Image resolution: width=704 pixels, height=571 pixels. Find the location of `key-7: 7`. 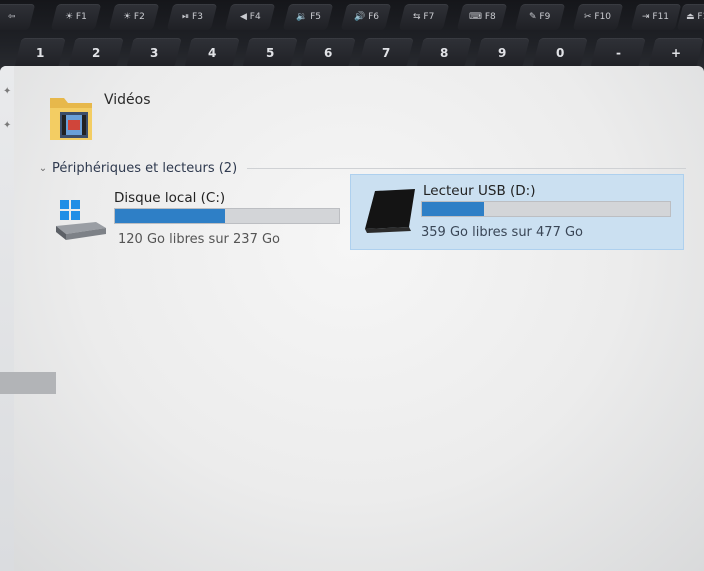

key-7: 7 is located at coordinates (386, 53).